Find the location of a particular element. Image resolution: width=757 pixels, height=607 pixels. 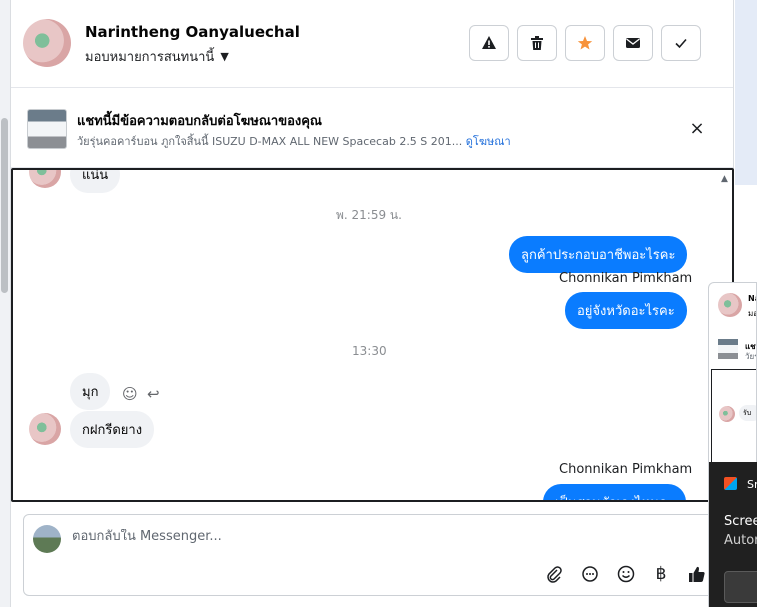

caret-down-icon: ▼ is located at coordinates (224, 56).